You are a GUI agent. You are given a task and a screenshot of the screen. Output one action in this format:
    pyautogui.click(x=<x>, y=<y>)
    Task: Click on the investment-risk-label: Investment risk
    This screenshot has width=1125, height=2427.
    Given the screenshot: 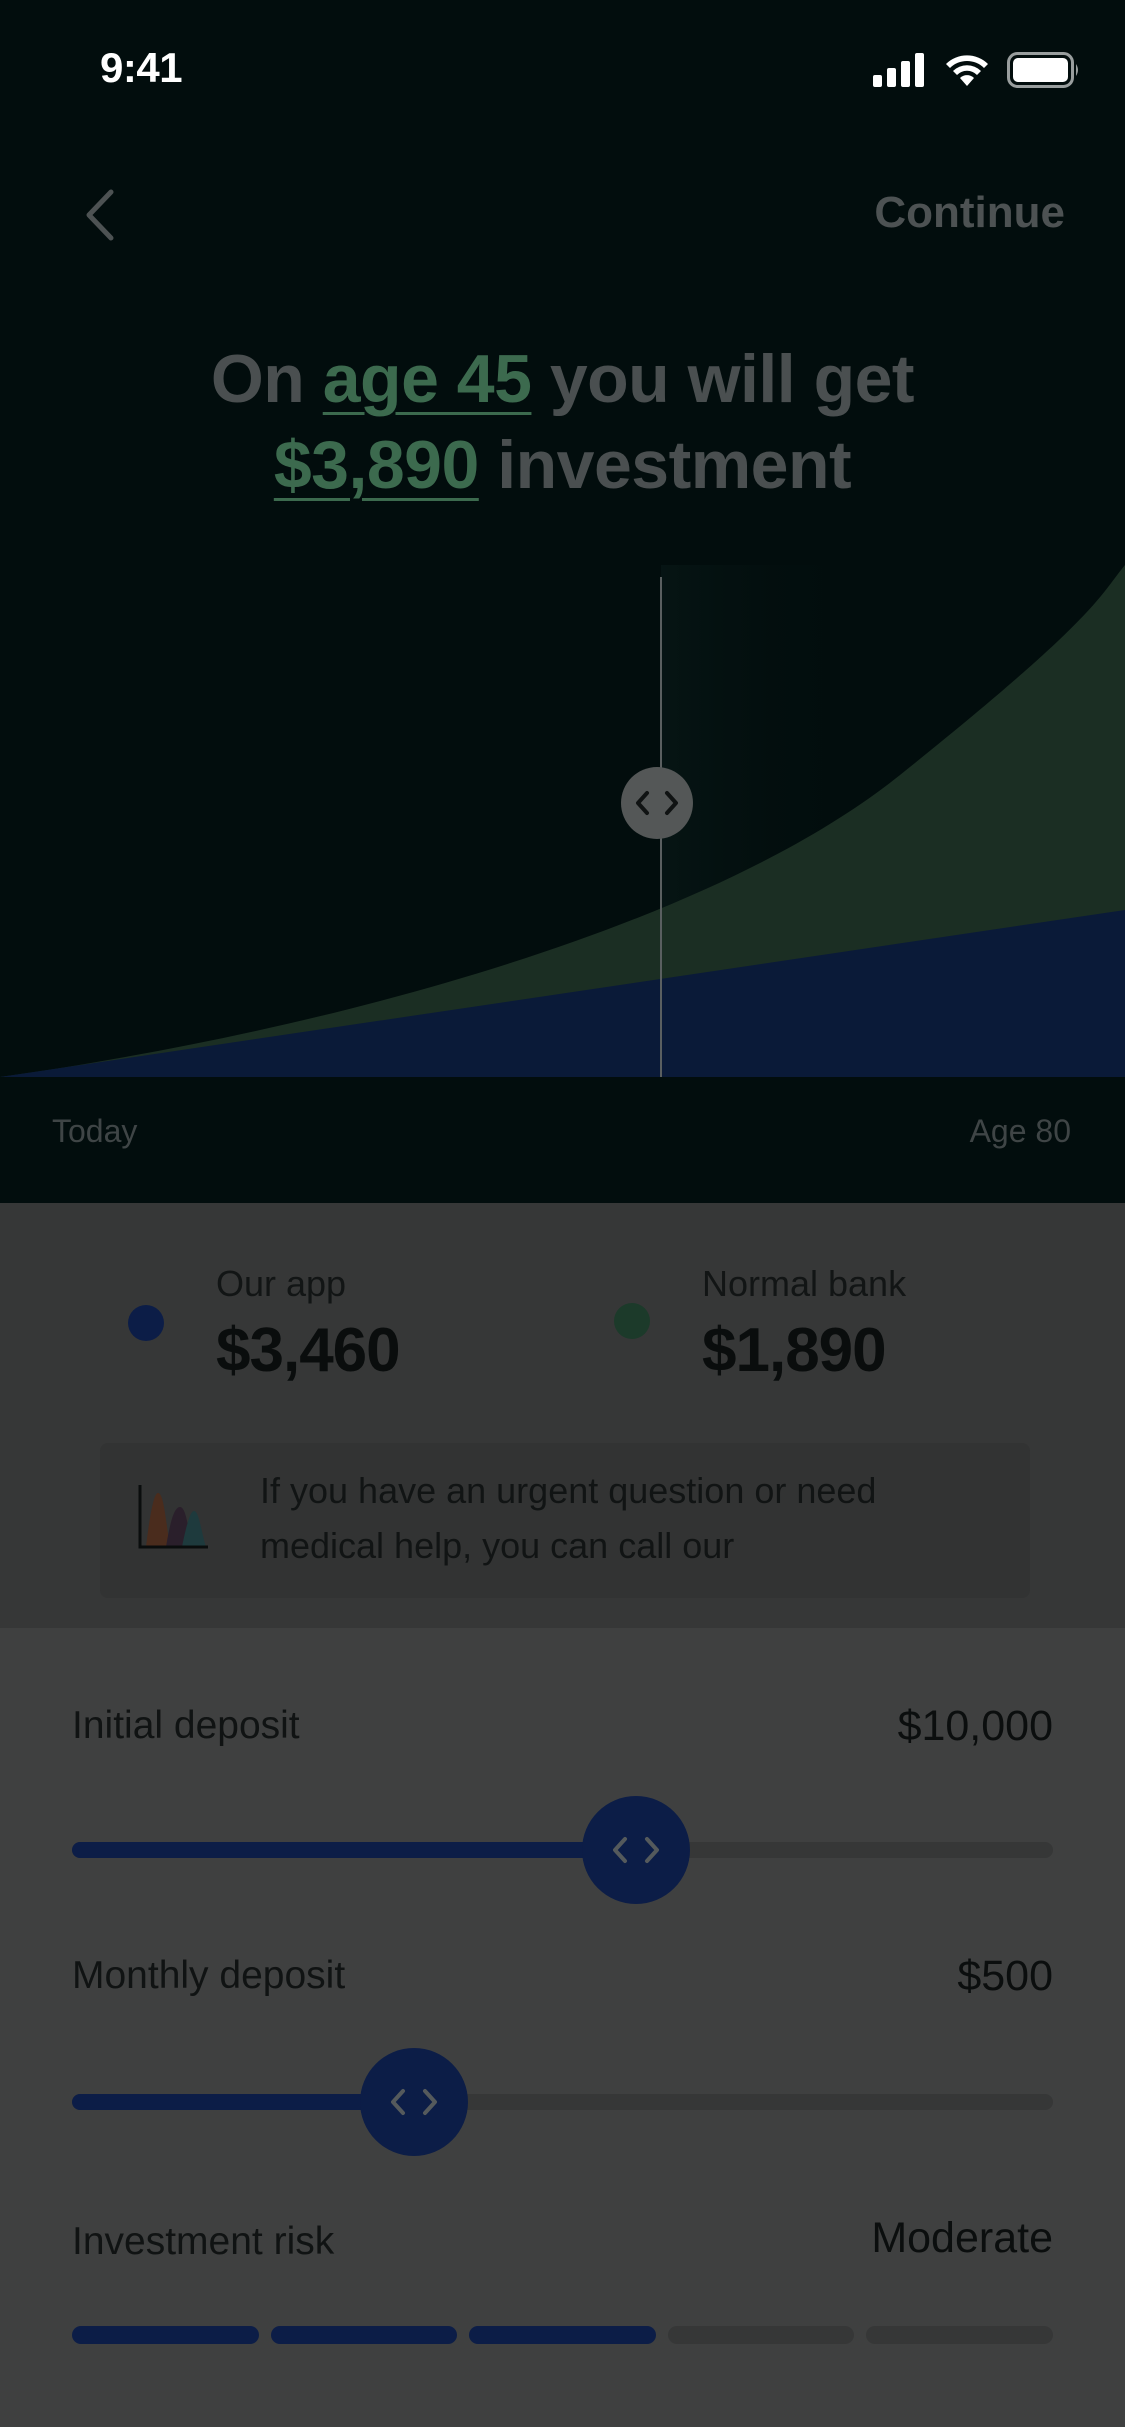 What is the action you would take?
    pyautogui.click(x=203, y=2241)
    